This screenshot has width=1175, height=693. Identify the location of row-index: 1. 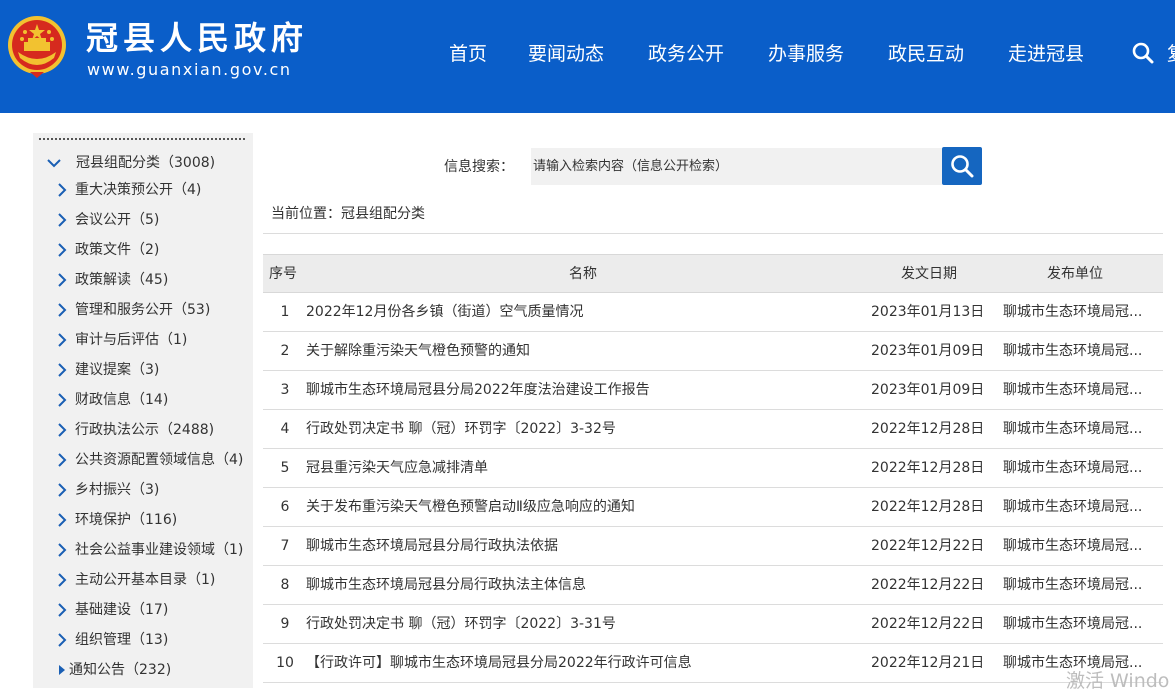
(285, 312).